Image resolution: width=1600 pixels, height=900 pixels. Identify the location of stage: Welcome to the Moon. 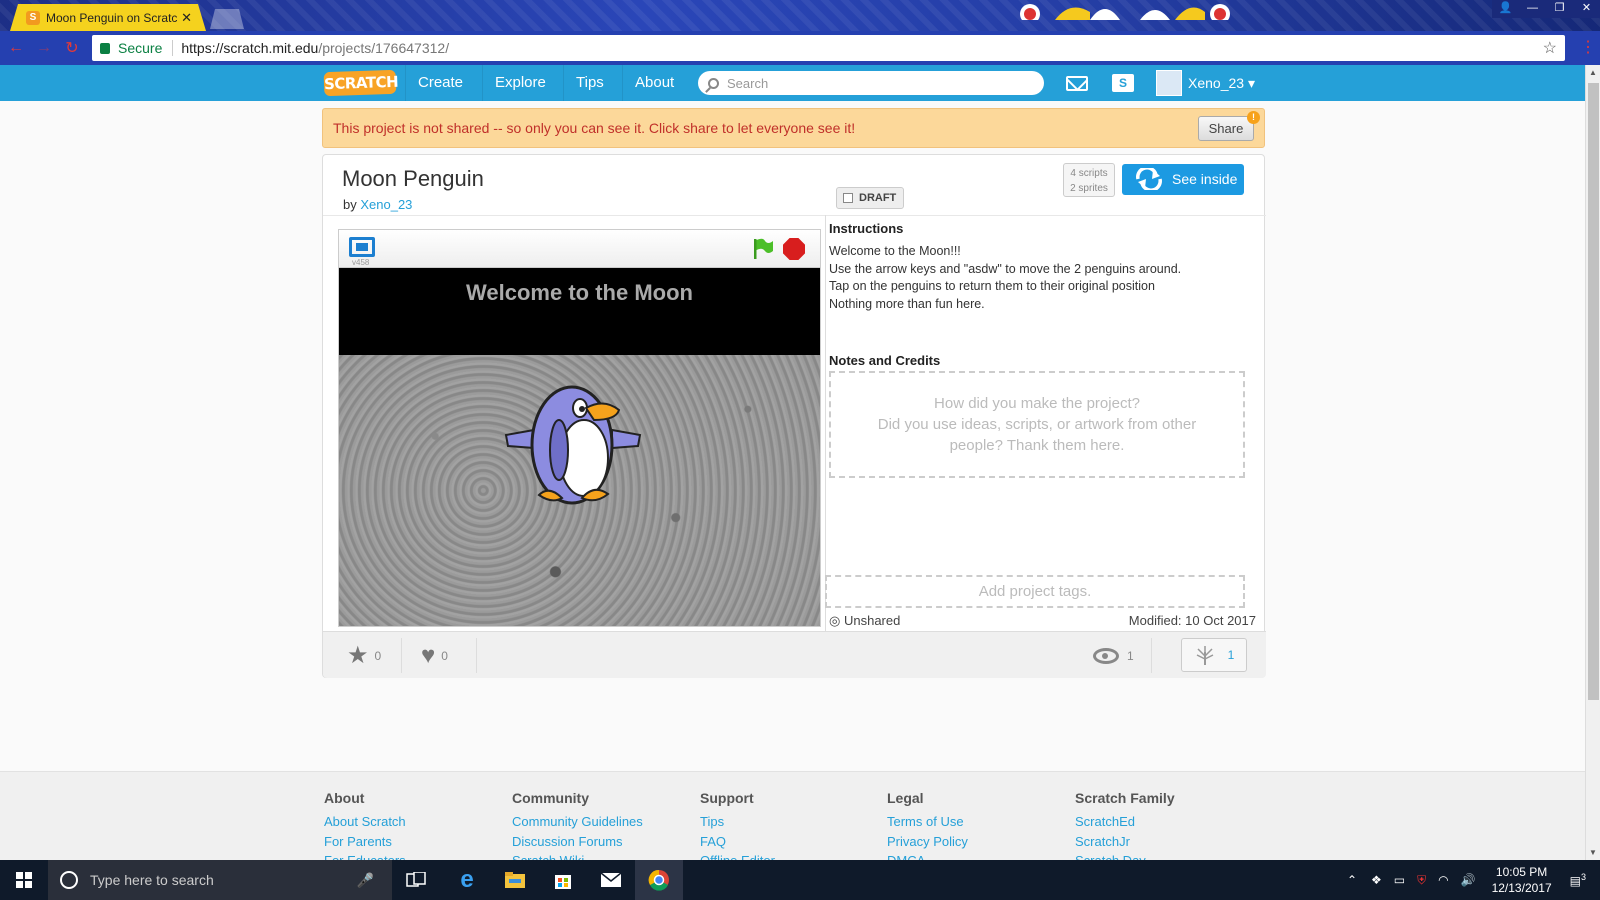
(579, 447).